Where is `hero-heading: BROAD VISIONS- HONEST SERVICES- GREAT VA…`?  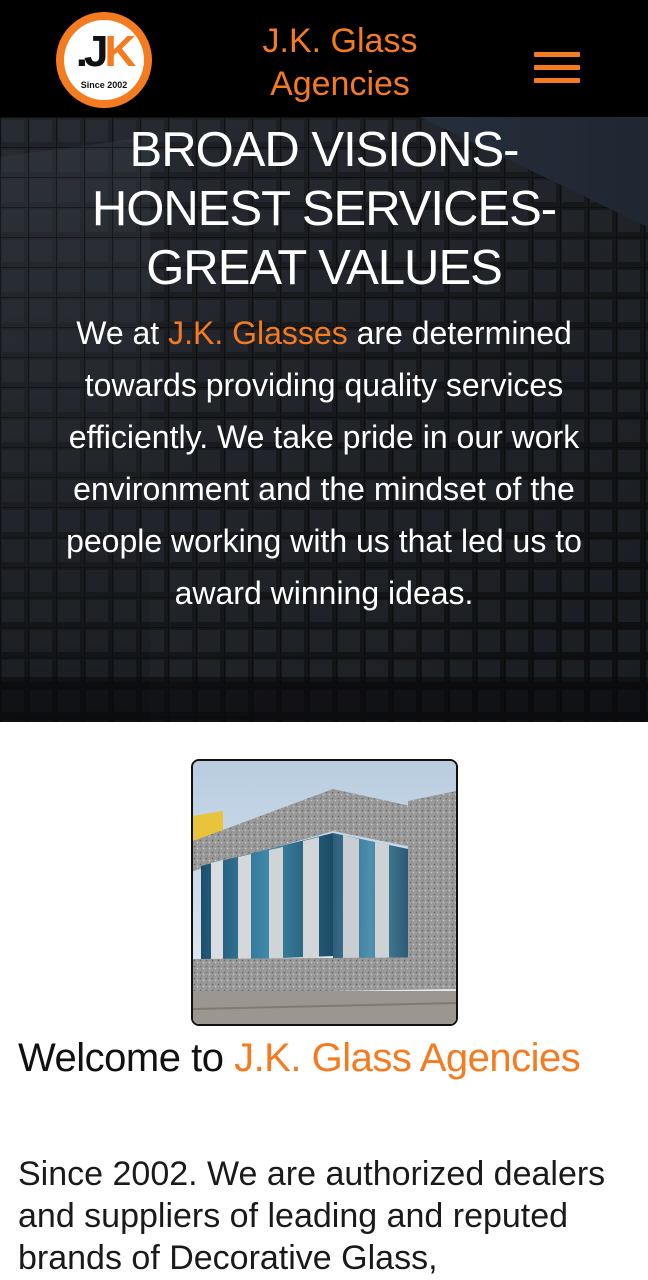 hero-heading: BROAD VISIONS- HONEST SERVICES- GREAT VA… is located at coordinates (324, 209).